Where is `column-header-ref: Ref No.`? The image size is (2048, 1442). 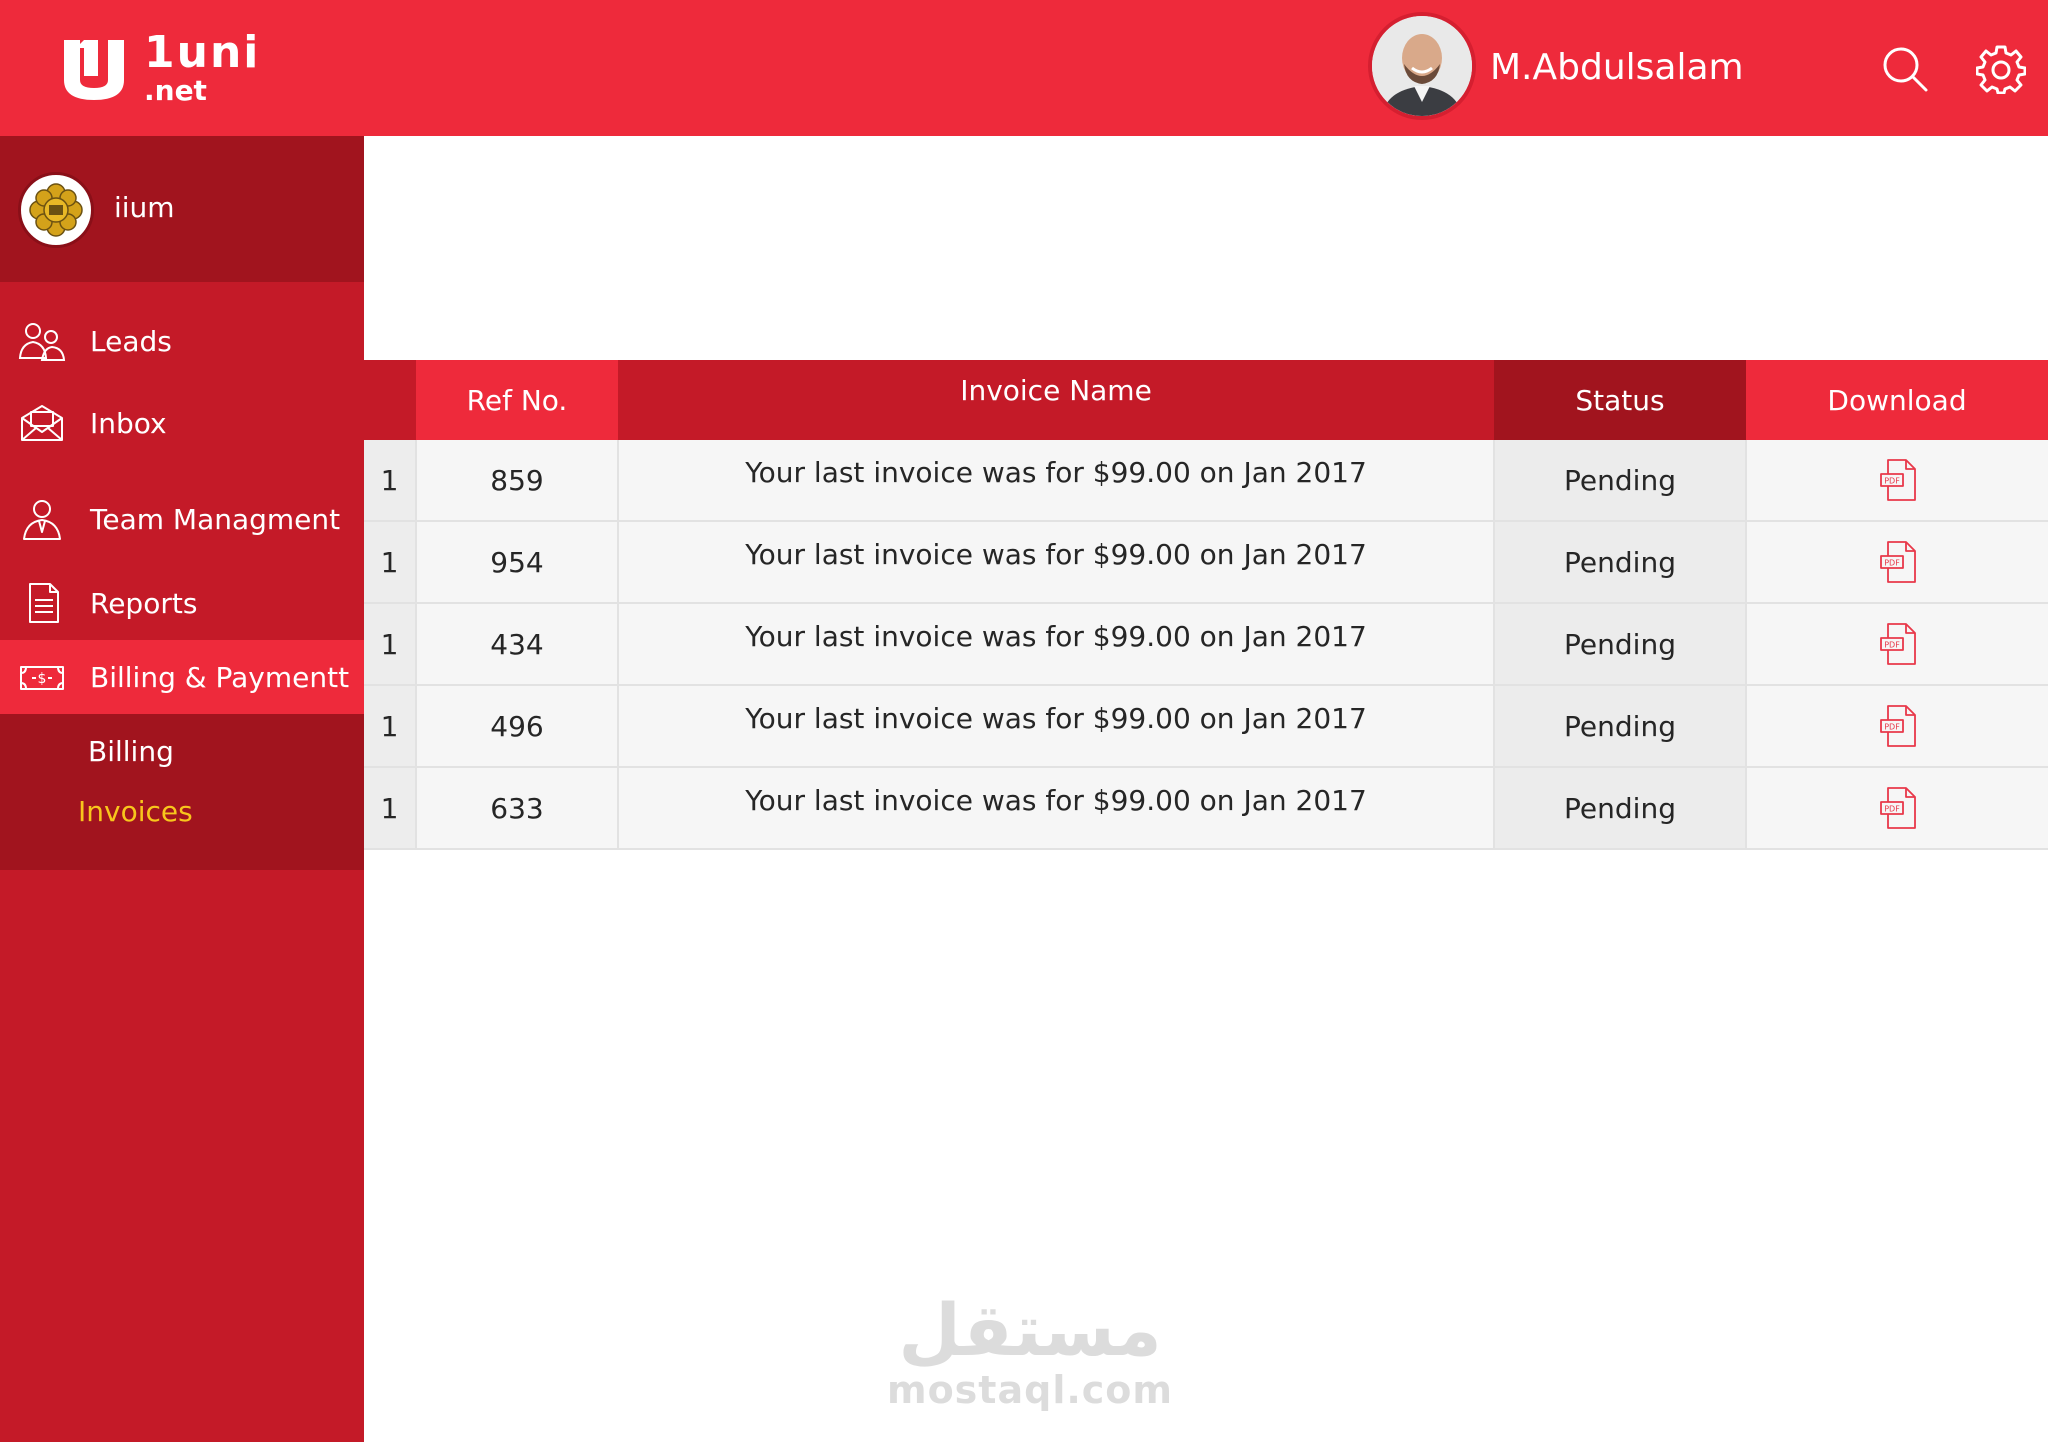 column-header-ref: Ref No. is located at coordinates (517, 400).